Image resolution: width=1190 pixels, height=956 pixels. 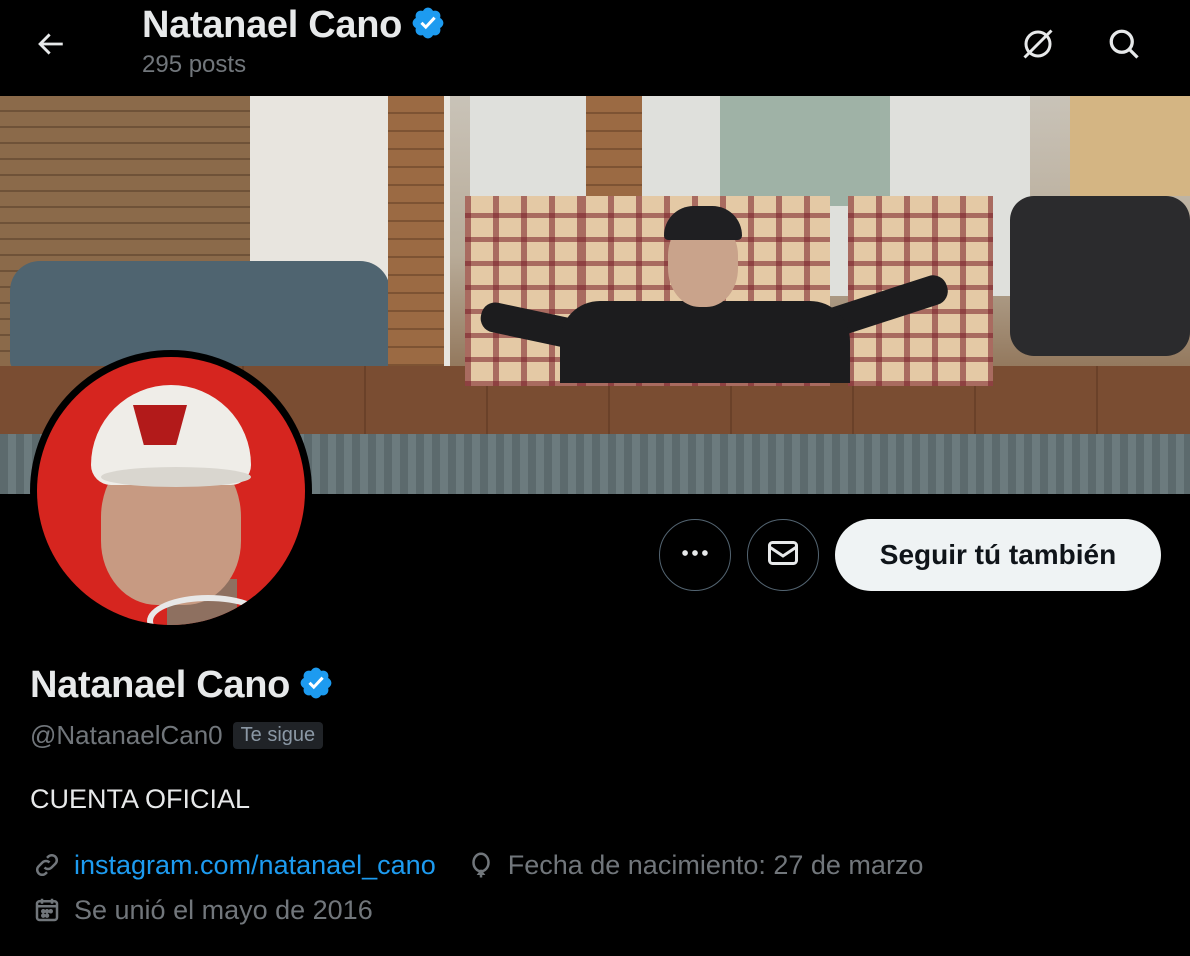 I want to click on mail-icon, so click(x=783, y=555).